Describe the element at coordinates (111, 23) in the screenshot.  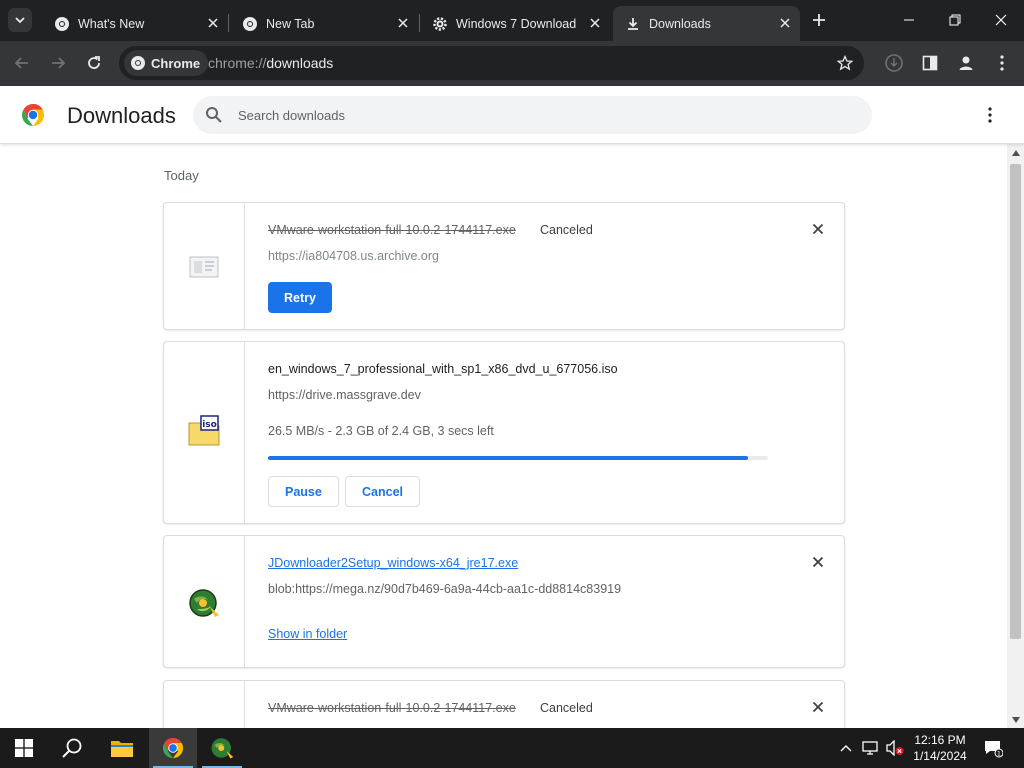
I see `tab-title: What's New` at that location.